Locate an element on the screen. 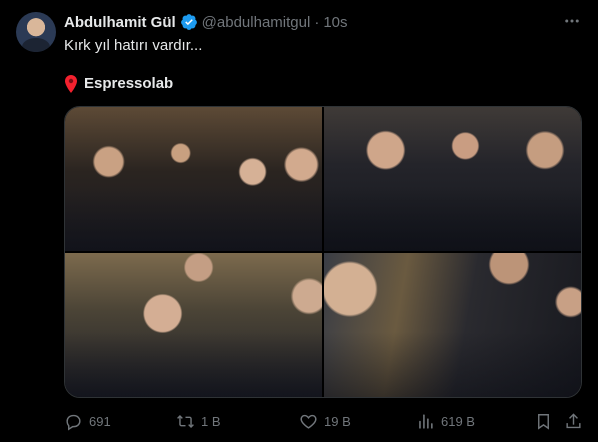 This screenshot has height=442, width=598. author-avatar is located at coordinates (36, 32).